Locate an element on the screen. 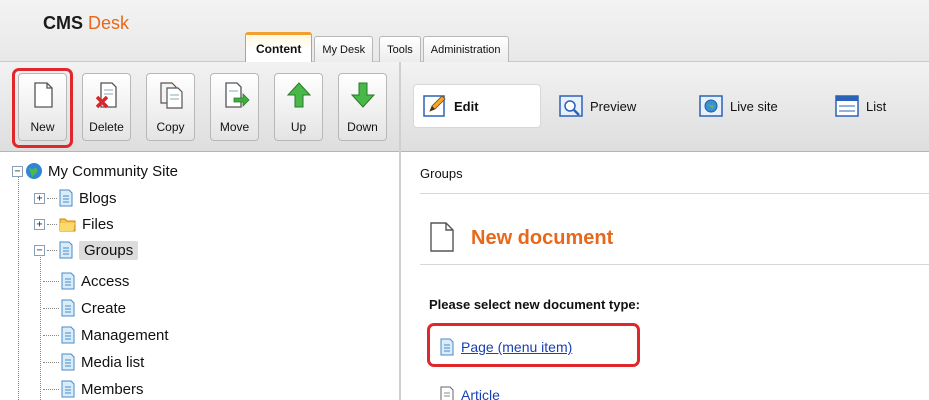 The width and height of the screenshot is (929, 400). tree-node-label: My Community Site is located at coordinates (113, 171).